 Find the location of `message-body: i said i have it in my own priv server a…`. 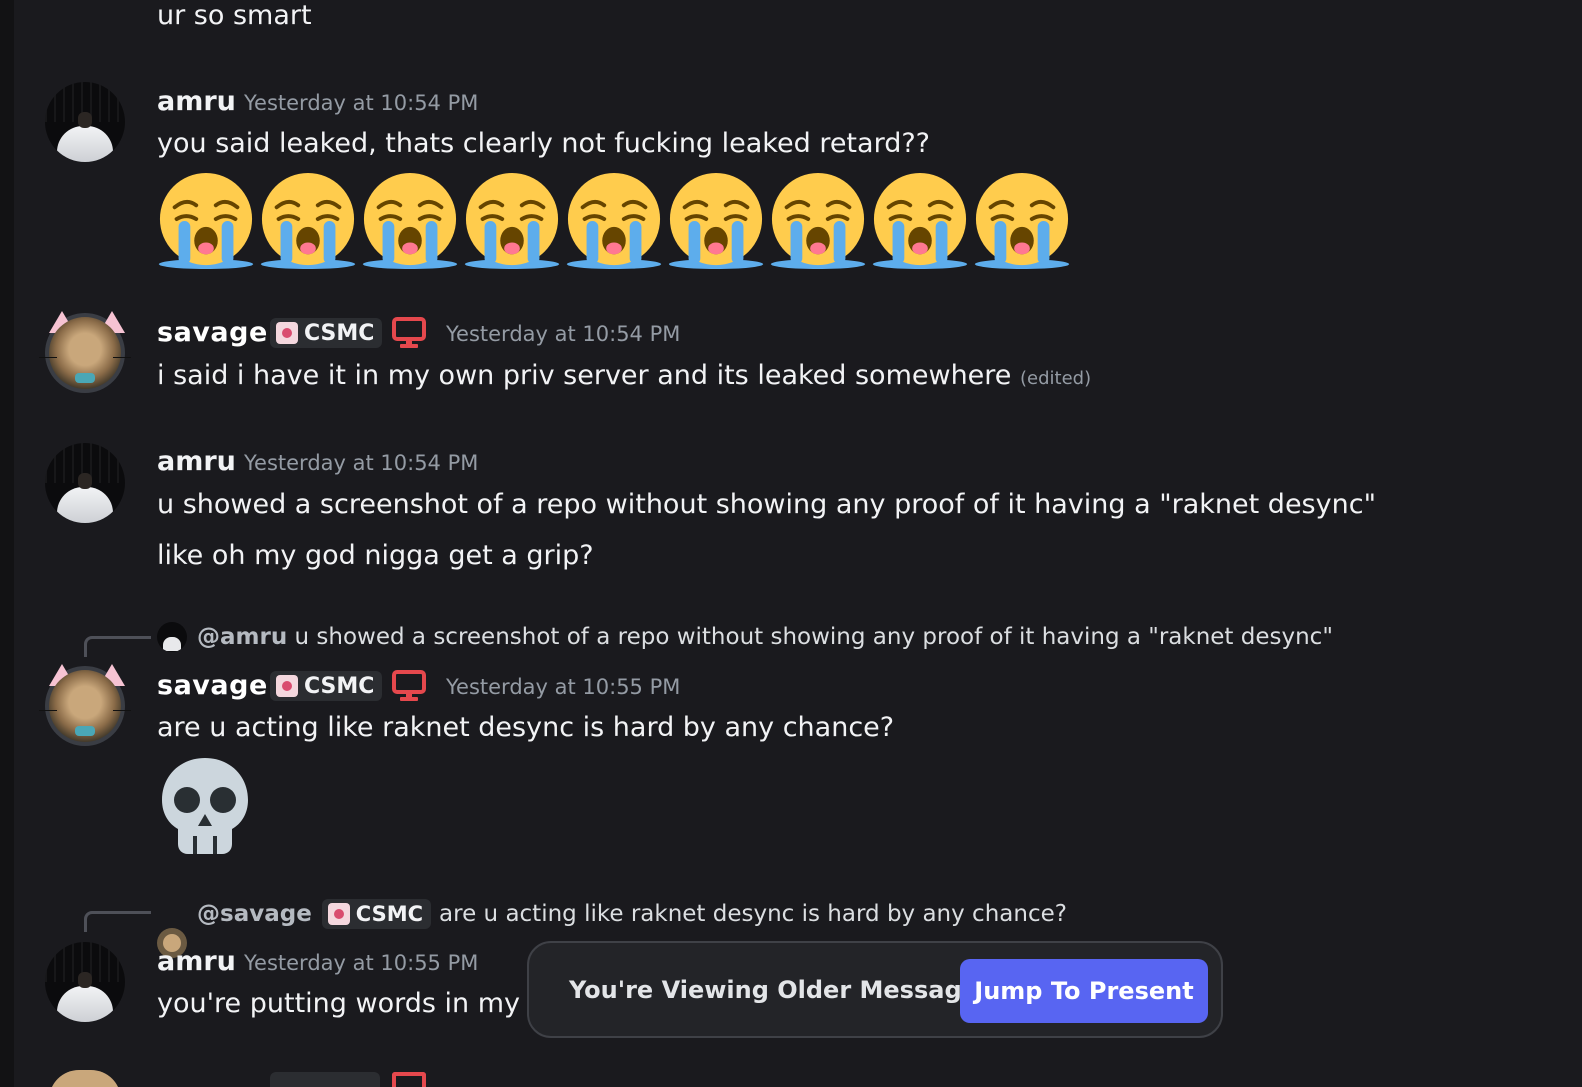

message-body: i said i have it in my own priv server a… is located at coordinates (584, 375).